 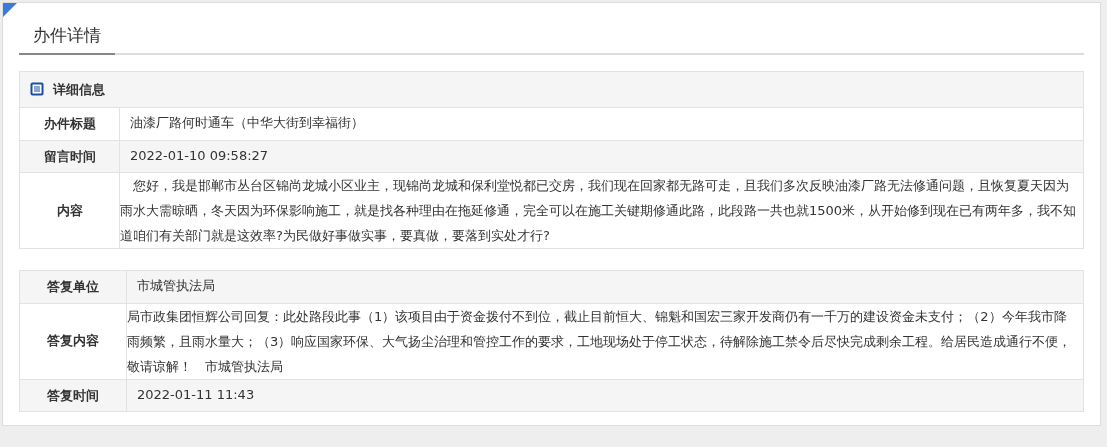 I want to click on field-value: 2022-01-10 09:58:27, so click(x=199, y=155).